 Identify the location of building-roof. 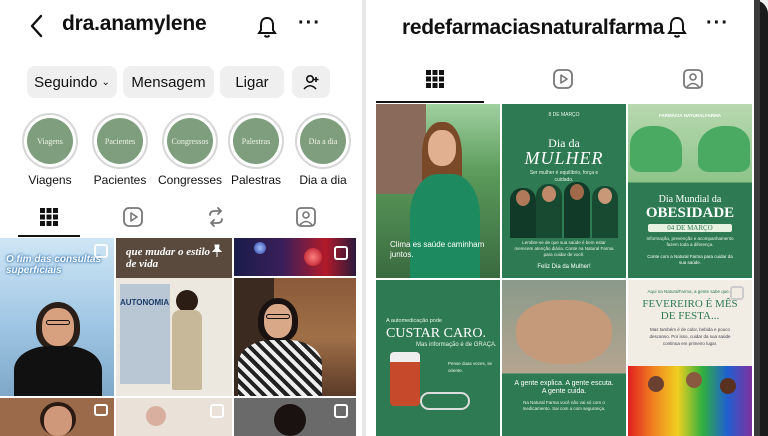
(401, 149).